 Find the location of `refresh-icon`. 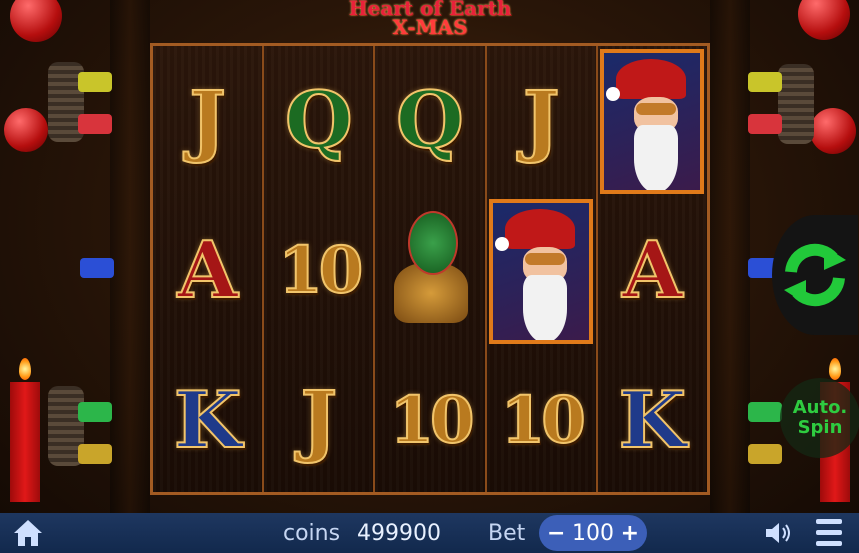

refresh-icon is located at coordinates (815, 275).